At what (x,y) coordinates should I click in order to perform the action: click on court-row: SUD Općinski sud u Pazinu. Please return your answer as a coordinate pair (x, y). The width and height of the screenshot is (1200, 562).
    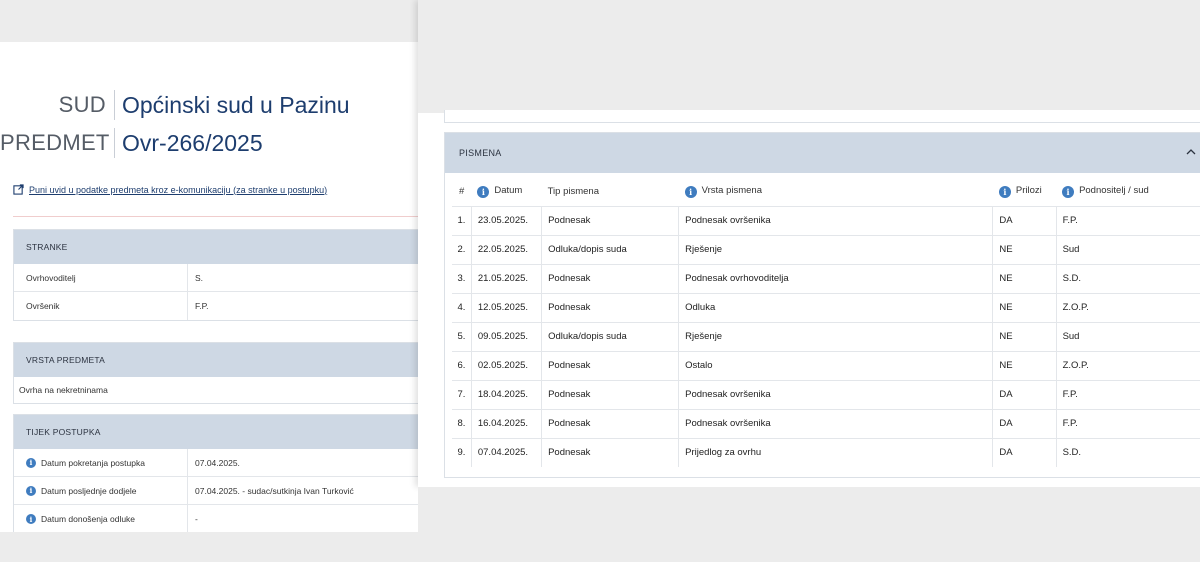
    Looking at the image, I should click on (175, 105).